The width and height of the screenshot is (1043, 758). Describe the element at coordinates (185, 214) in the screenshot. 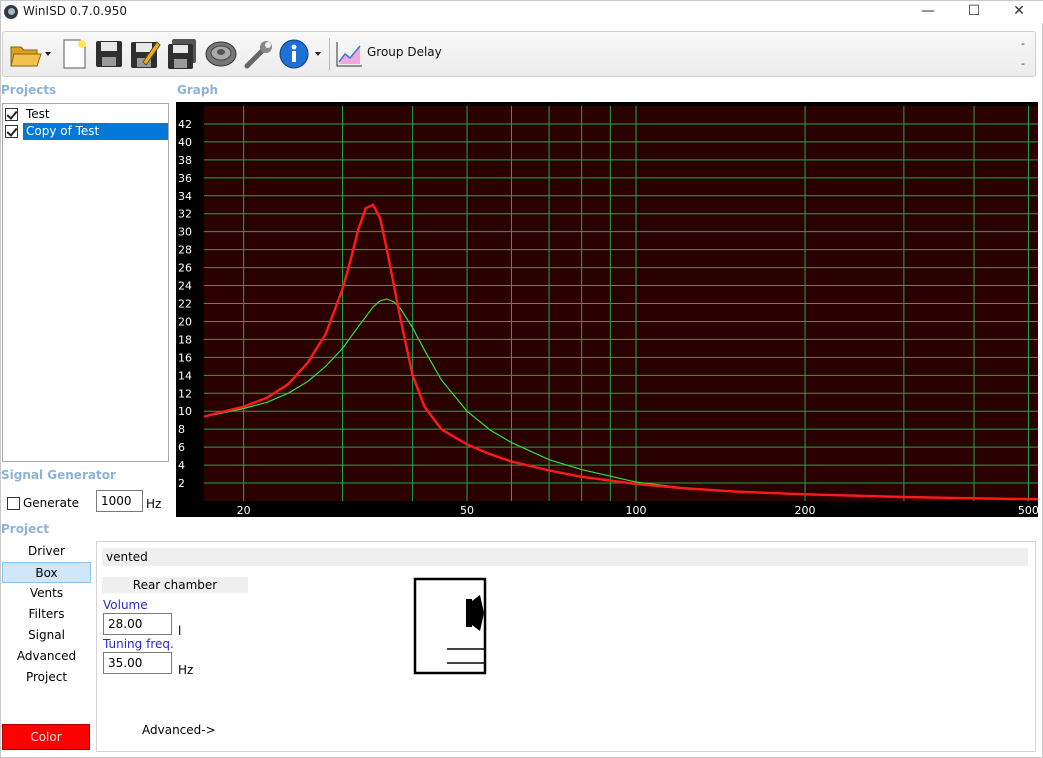

I see `y-tick-label: 32` at that location.